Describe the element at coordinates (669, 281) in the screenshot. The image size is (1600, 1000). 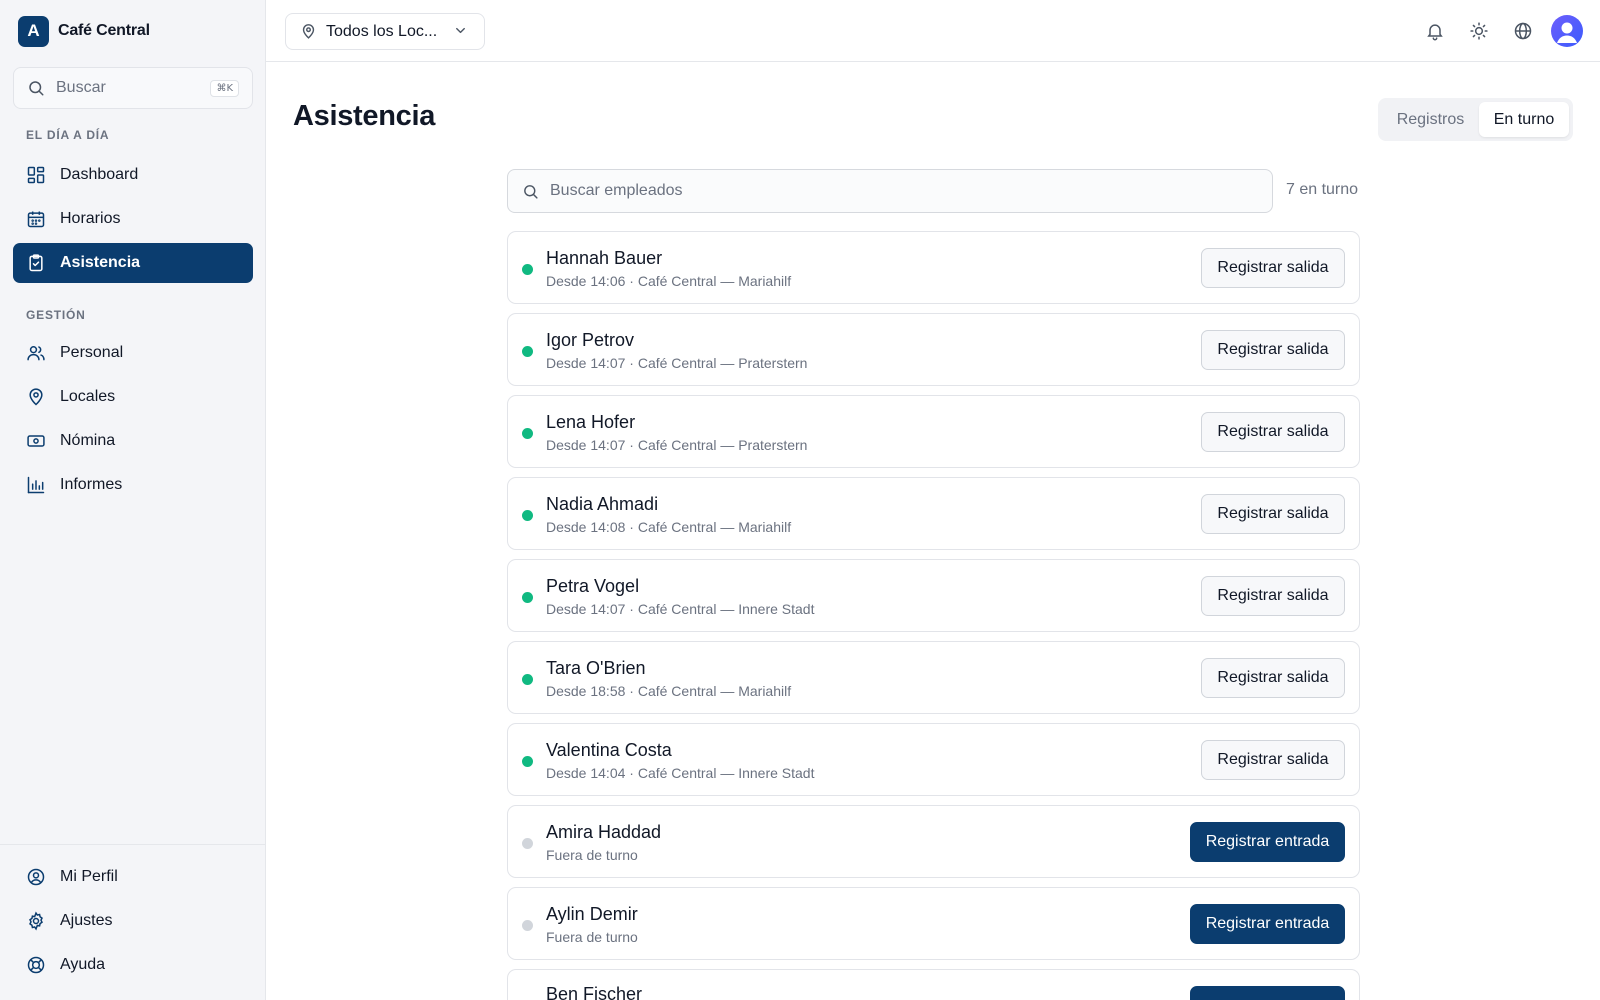
I see `employee-detail: Desde 14:06 · Café Central — Mariahilf` at that location.